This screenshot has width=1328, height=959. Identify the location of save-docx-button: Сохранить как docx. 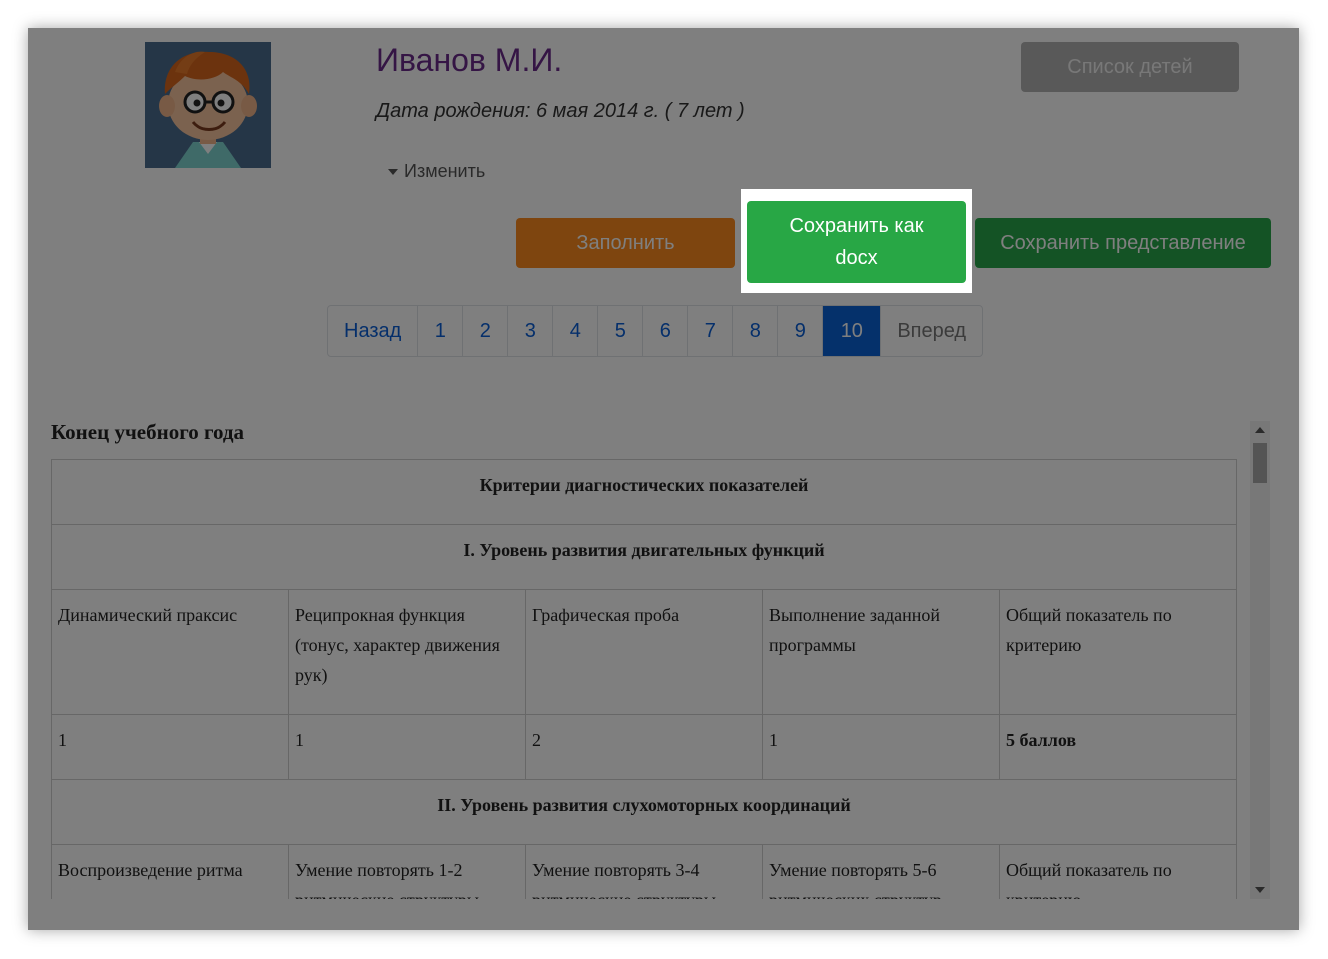
(856, 242).